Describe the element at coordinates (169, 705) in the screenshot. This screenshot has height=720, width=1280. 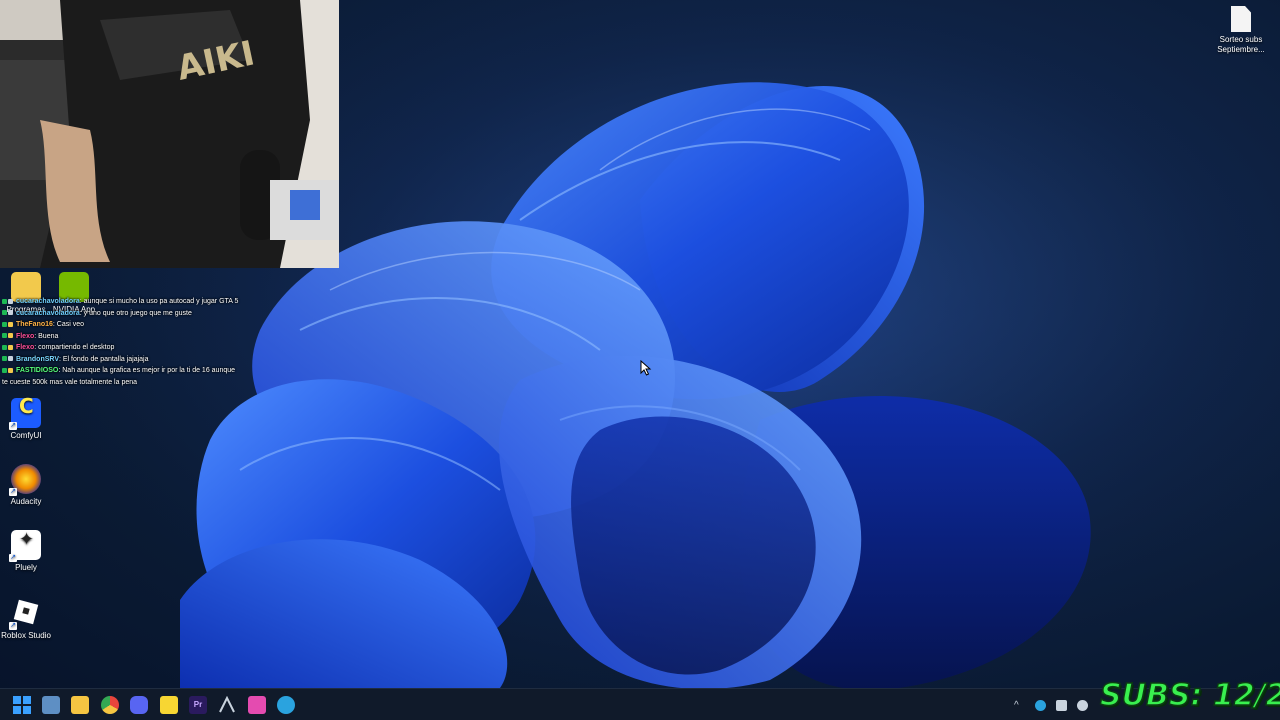
I see `sticky-notes-icon` at that location.